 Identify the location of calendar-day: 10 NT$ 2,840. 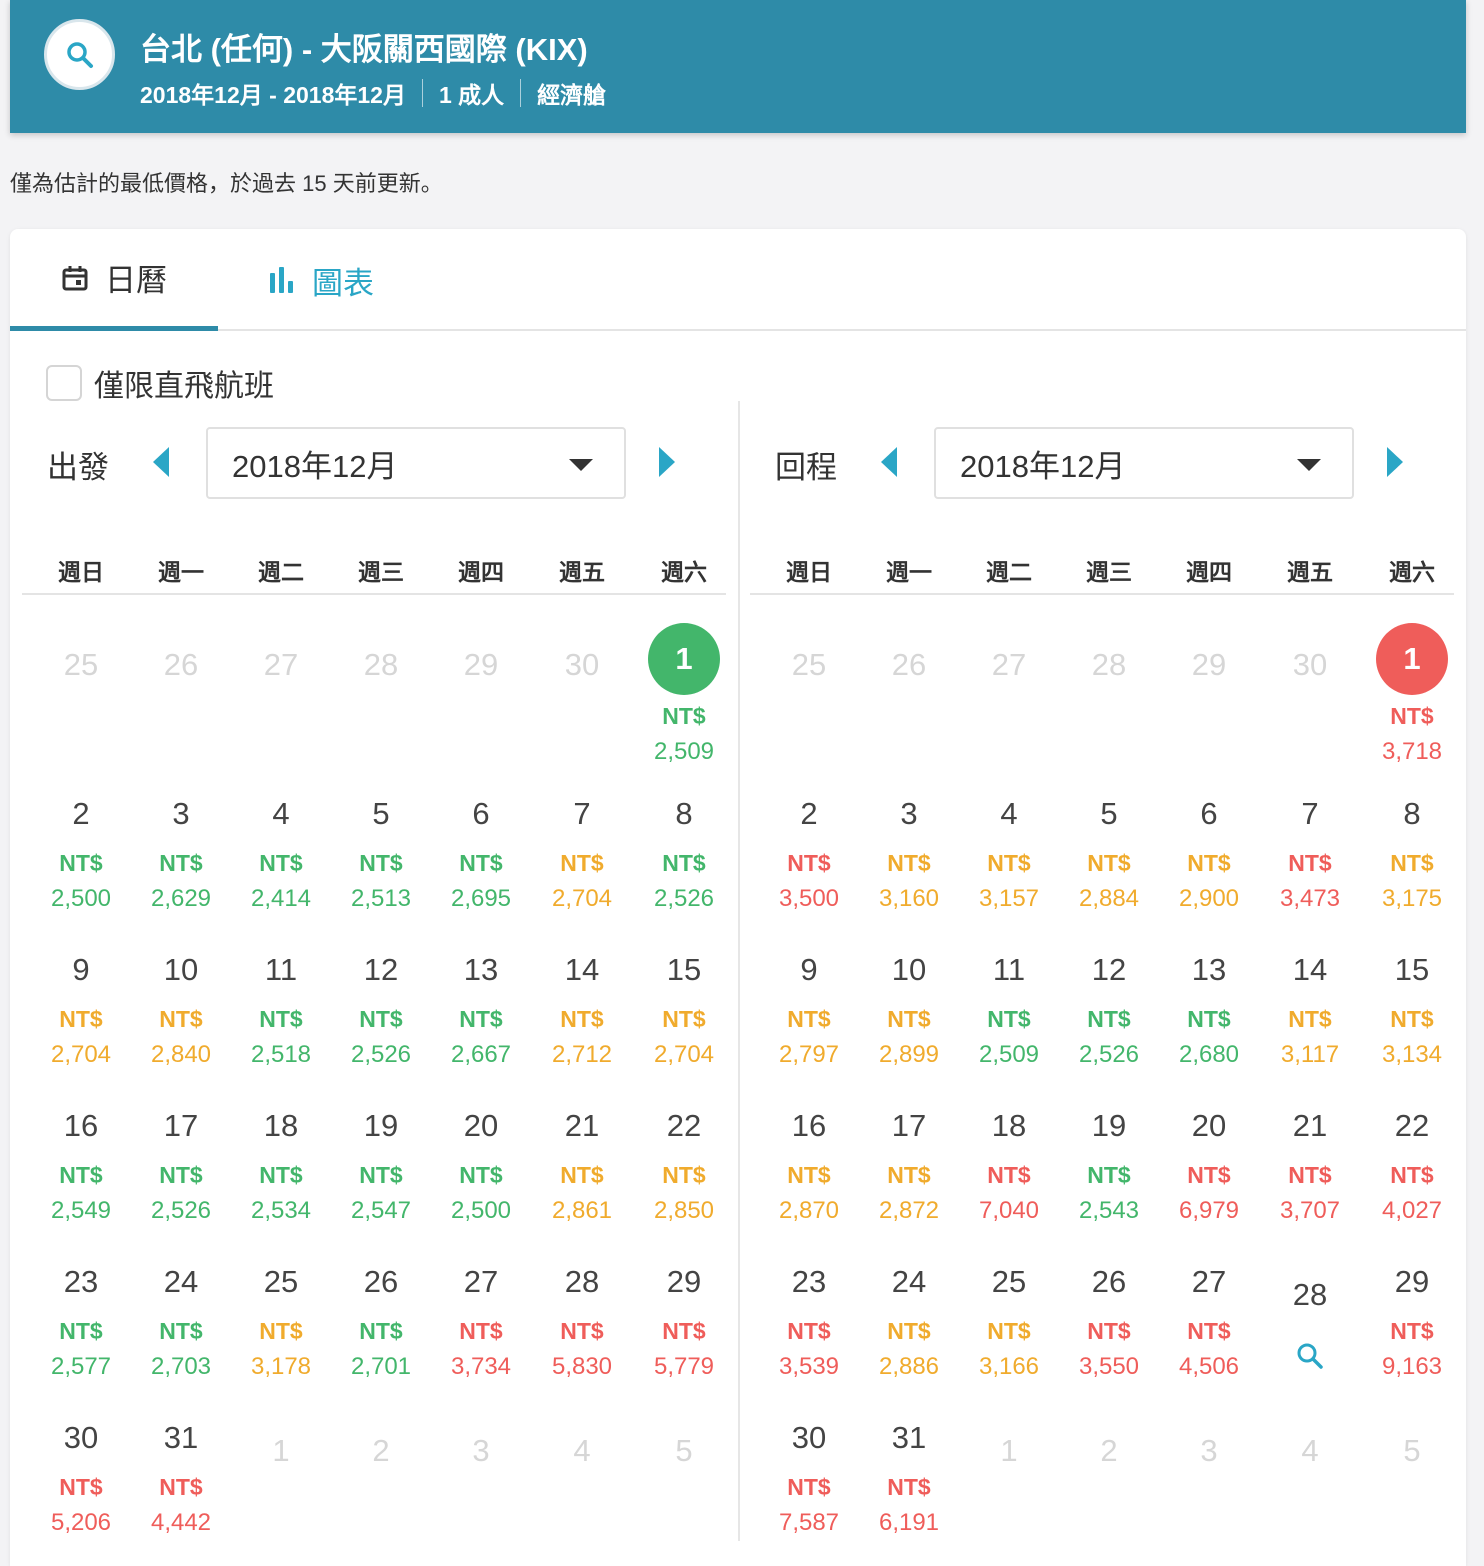
(181, 1016).